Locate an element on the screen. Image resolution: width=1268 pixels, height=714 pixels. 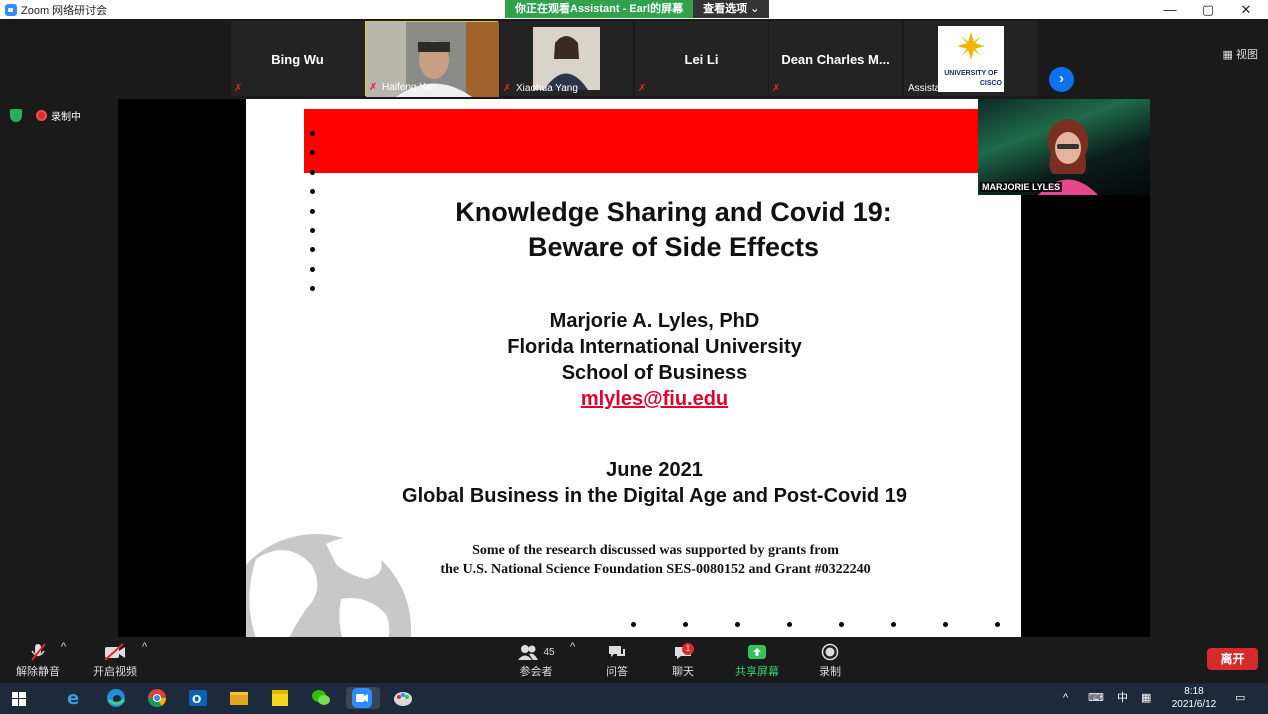
svg-text: O is located at coordinates (196, 699).